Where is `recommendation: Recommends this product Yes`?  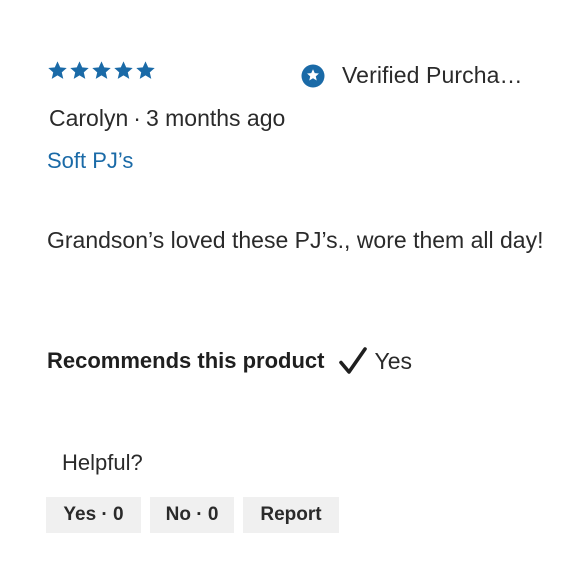 recommendation: Recommends this product Yes is located at coordinates (229, 361).